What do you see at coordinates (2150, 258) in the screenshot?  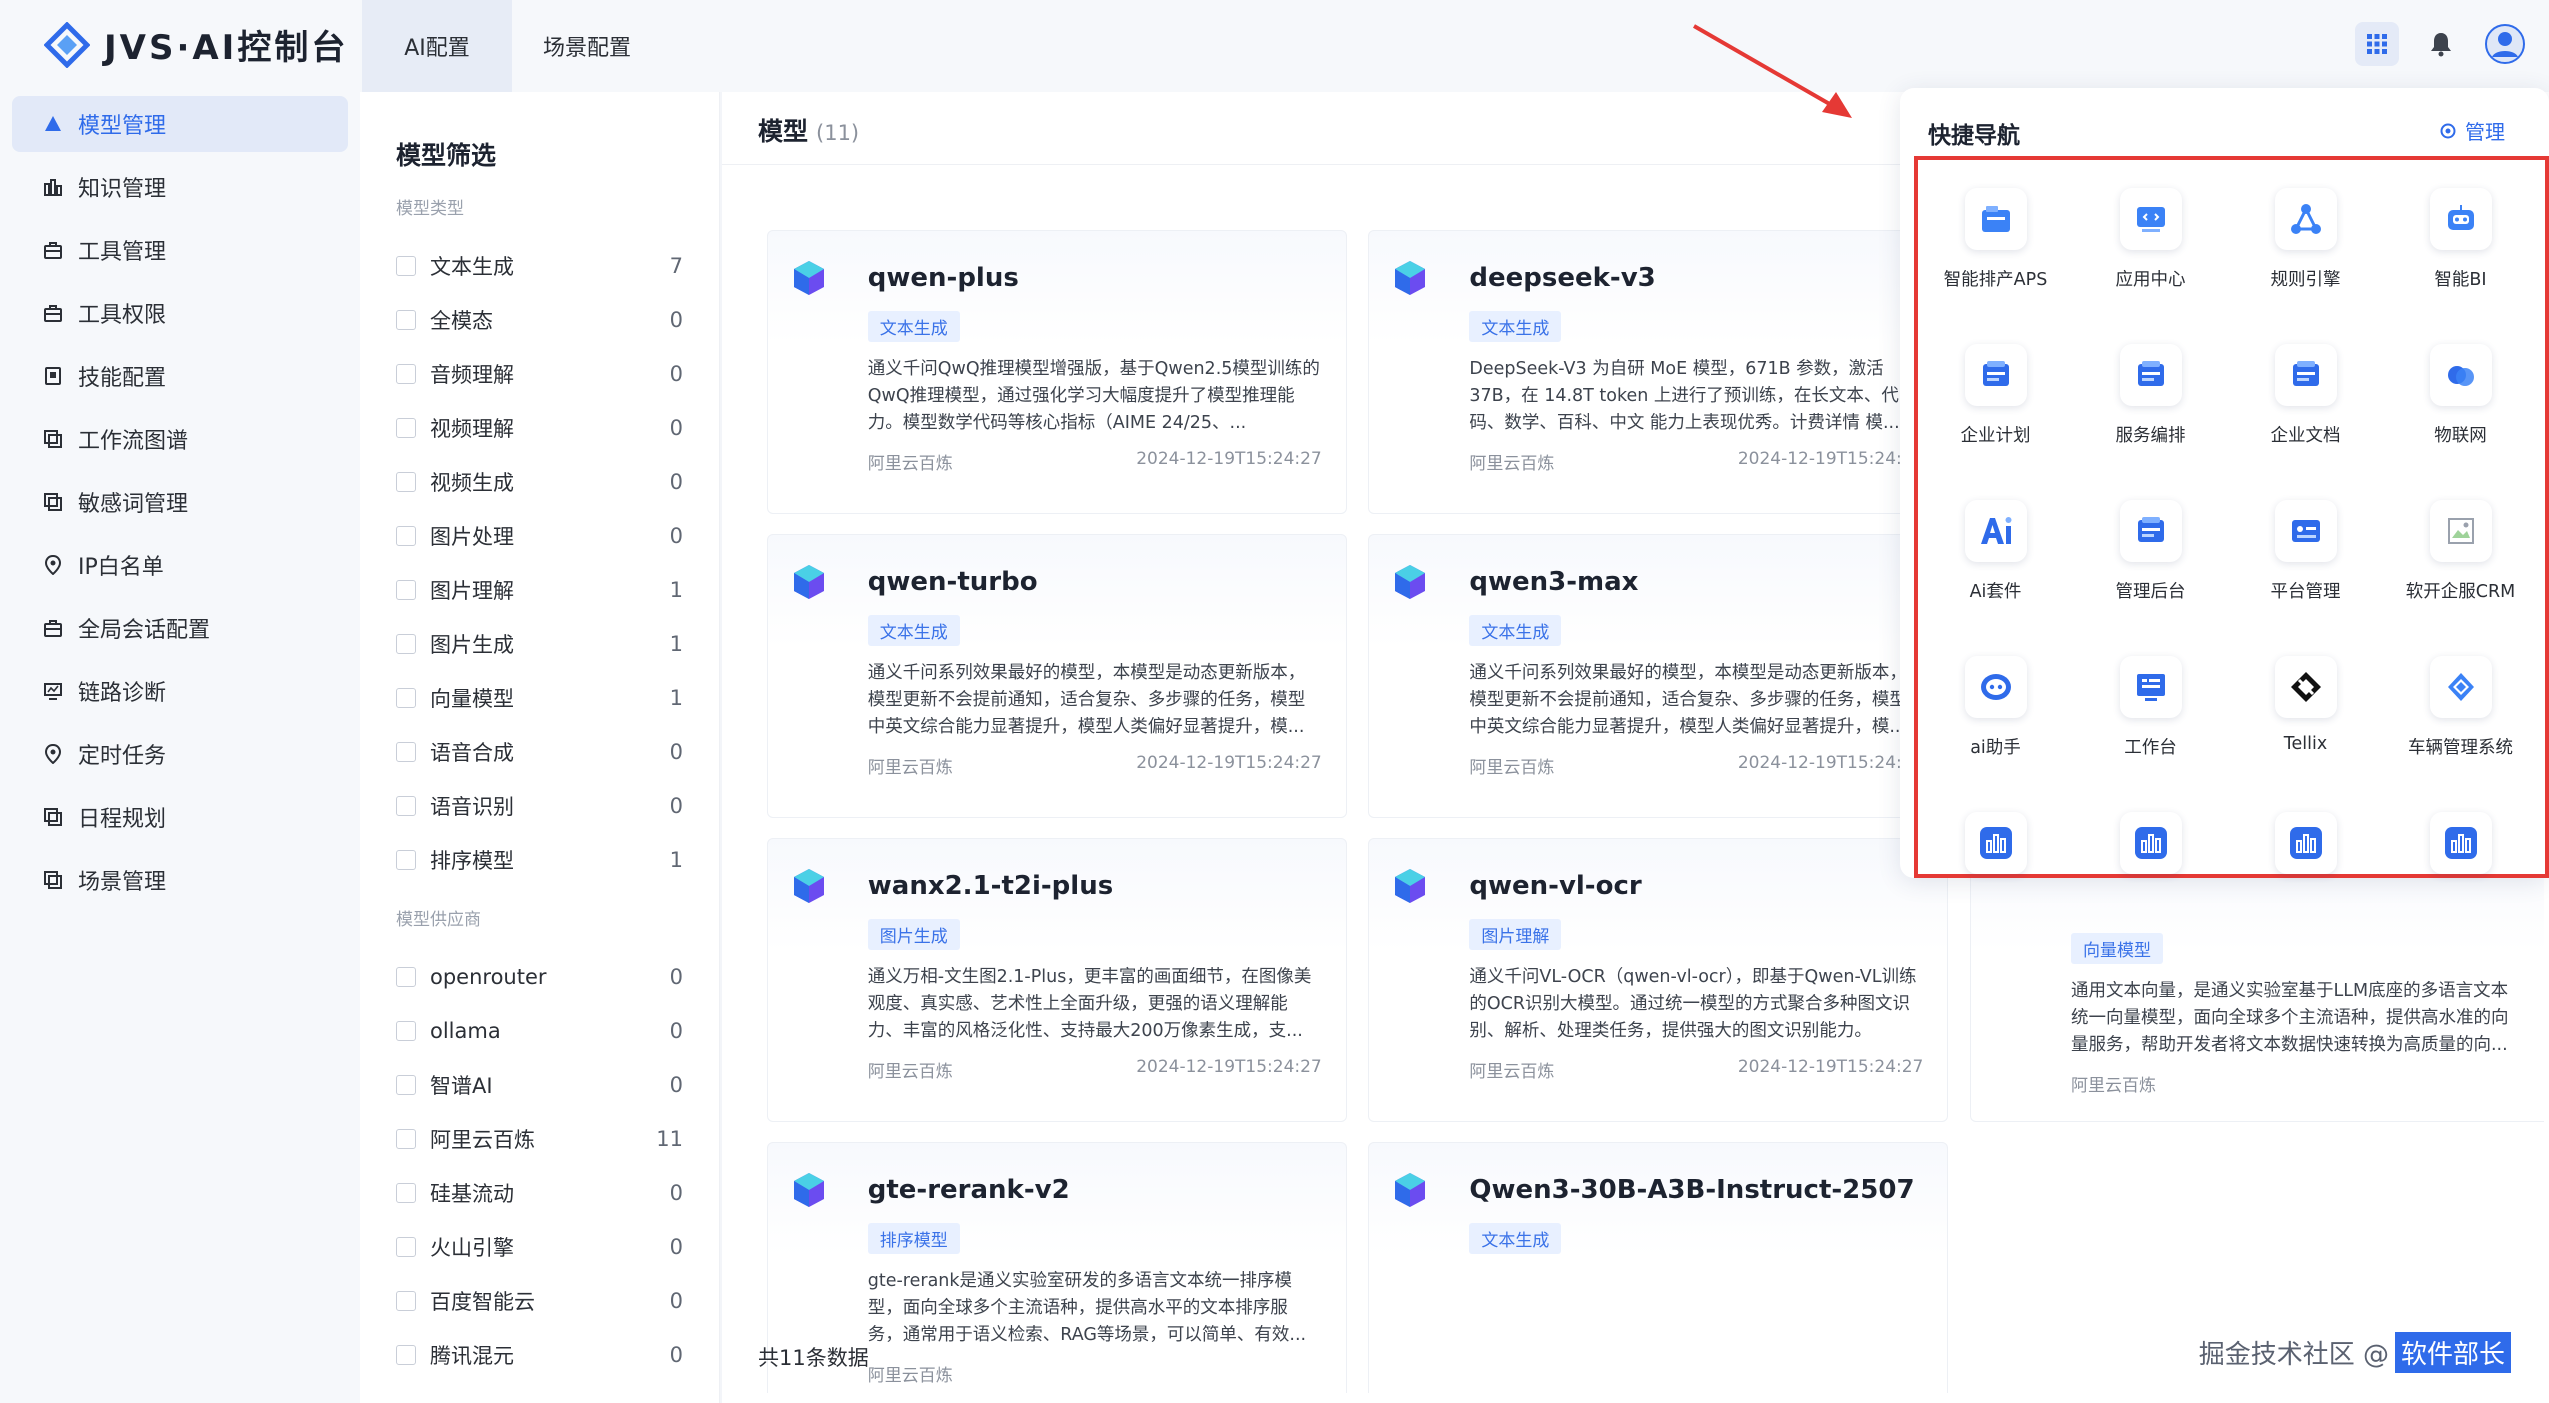 I see `quick-nav-item: 应用中心` at bounding box center [2150, 258].